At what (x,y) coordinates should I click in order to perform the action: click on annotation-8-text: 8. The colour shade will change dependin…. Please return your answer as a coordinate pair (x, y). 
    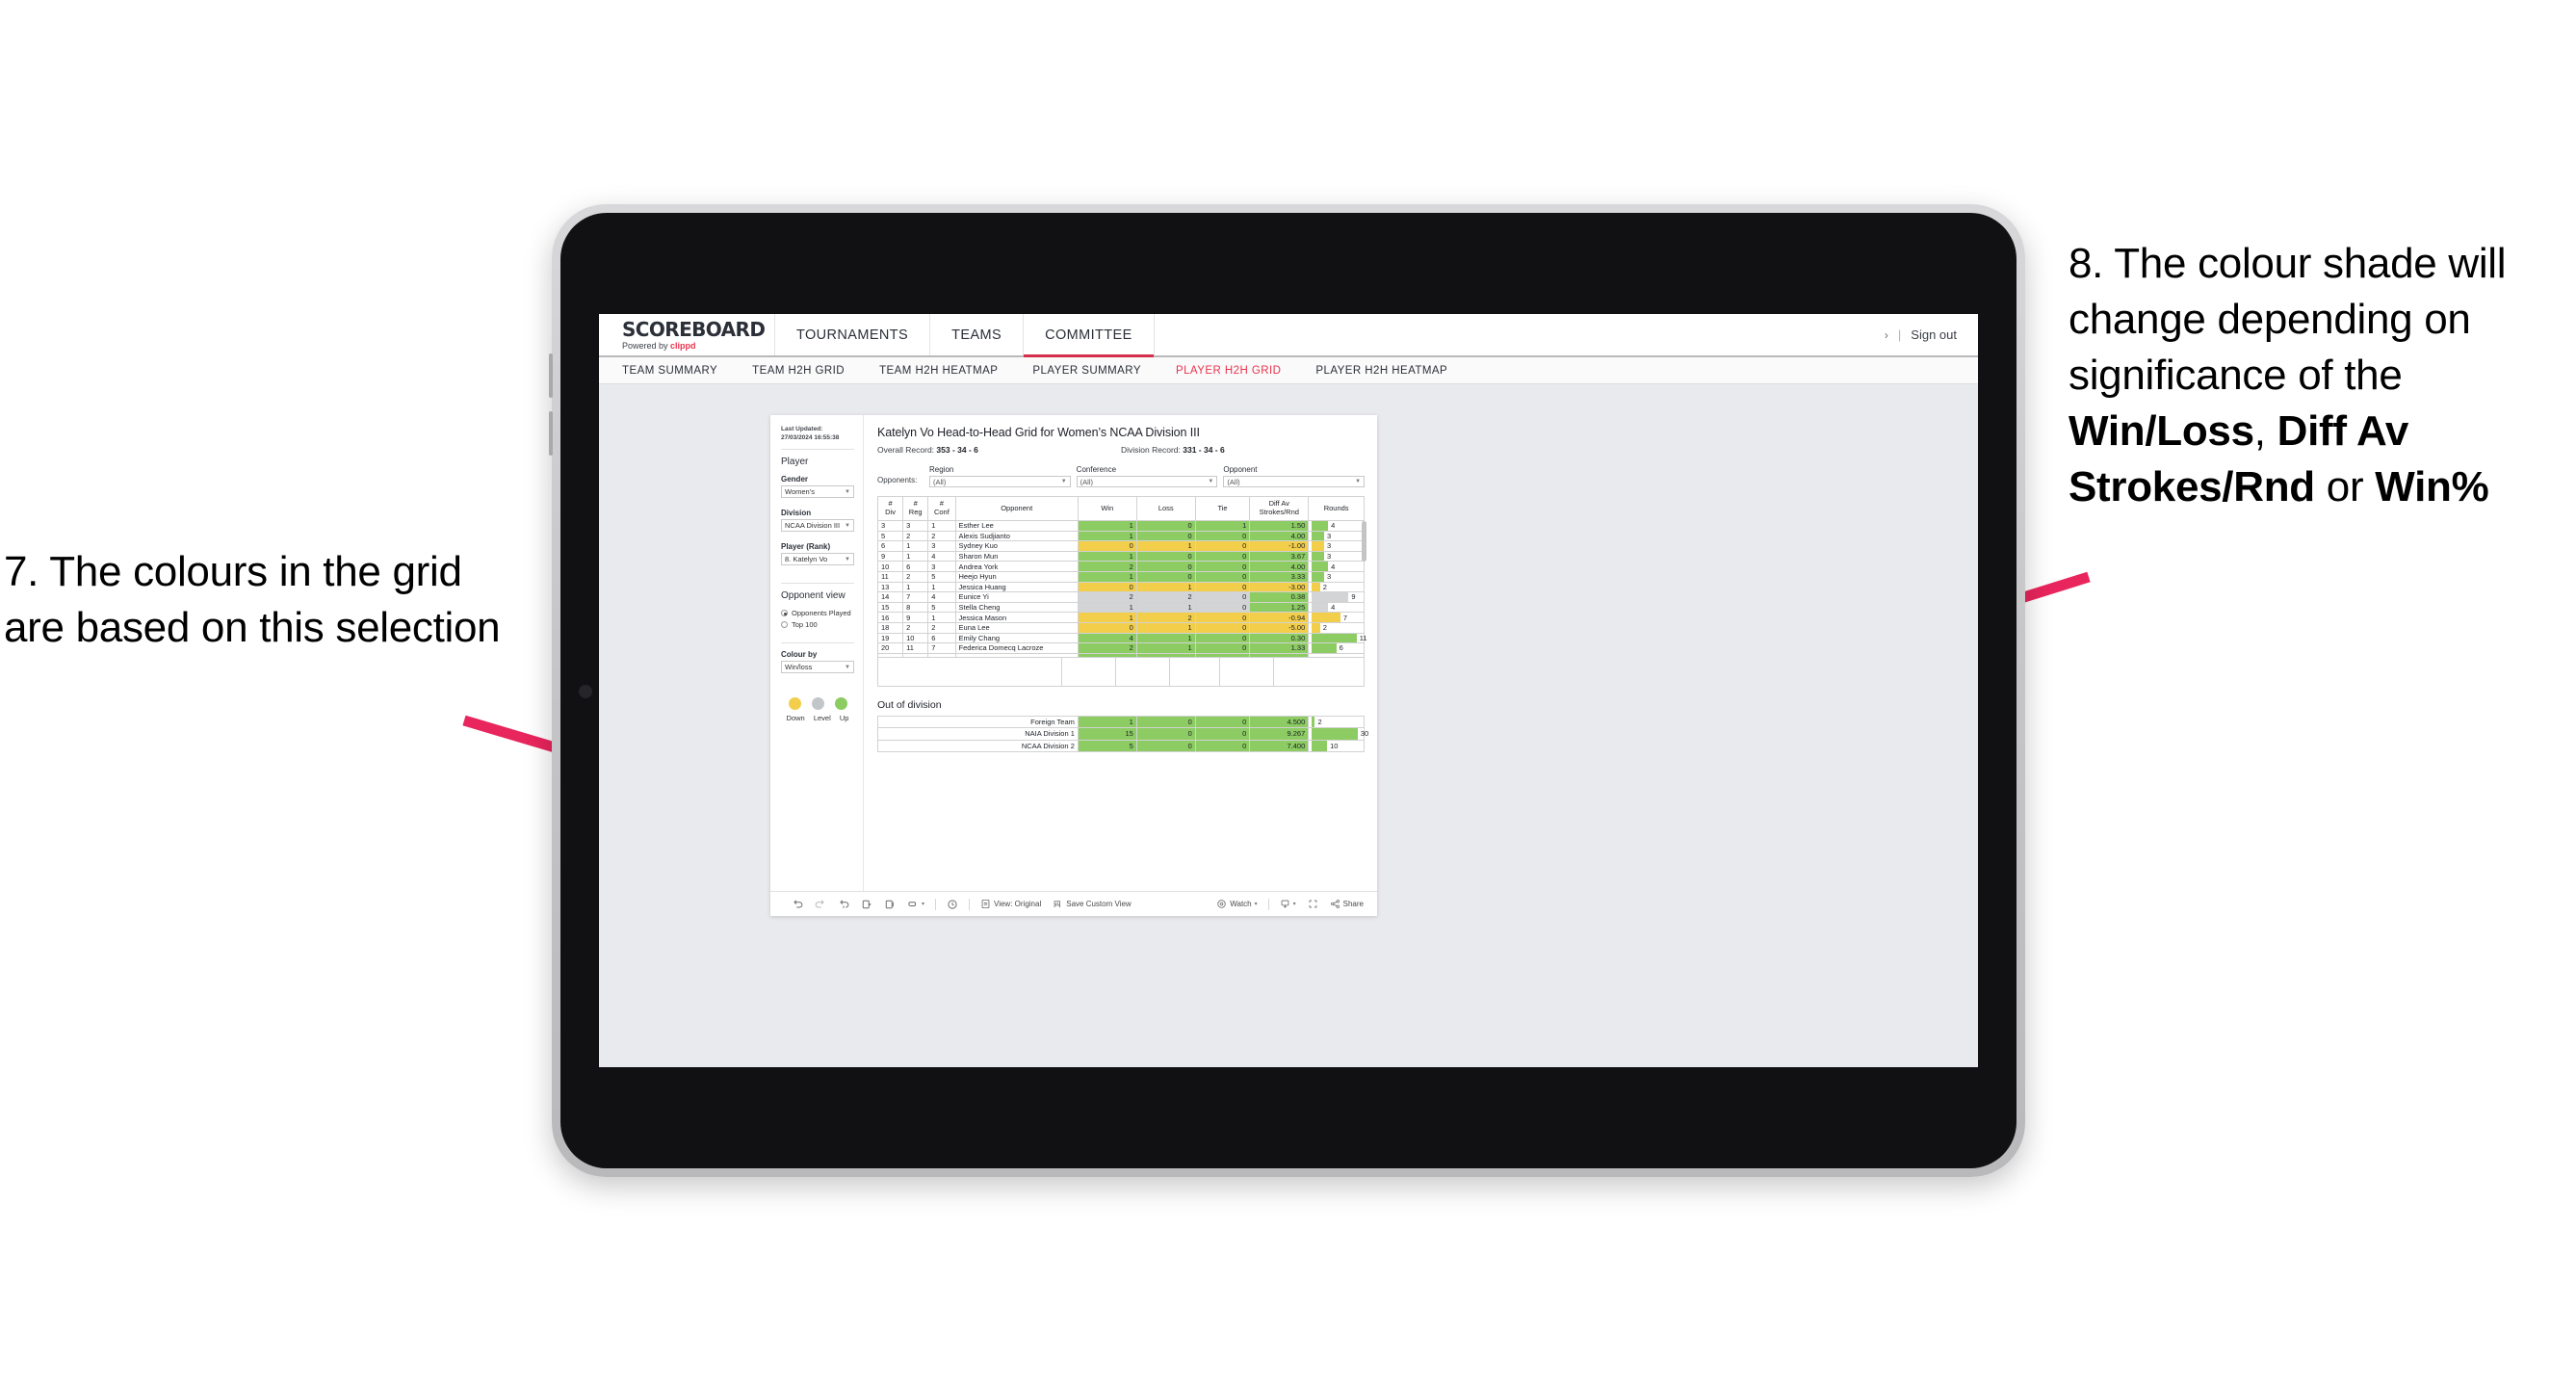
    Looking at the image, I should click on (2319, 375).